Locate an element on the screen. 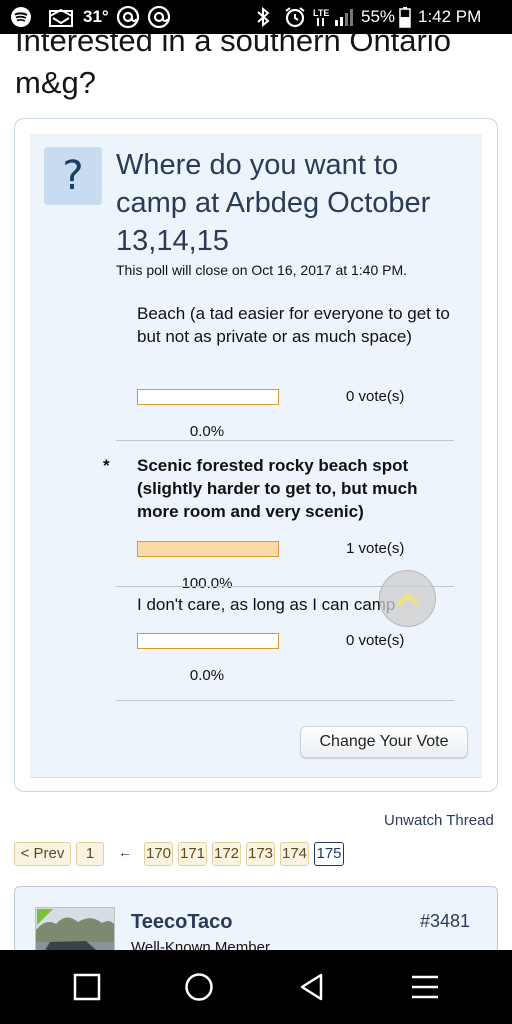  spotify-icon is located at coordinates (21, 17).